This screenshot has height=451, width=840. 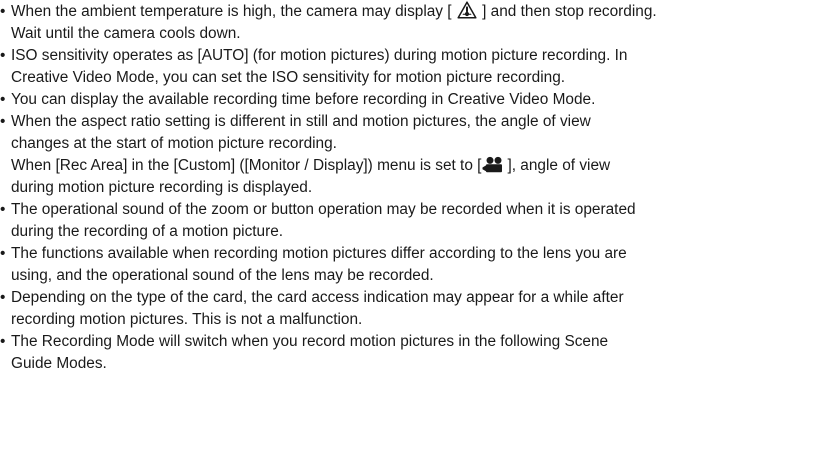 What do you see at coordinates (423, 34) in the screenshot?
I see `note-line: Wait until the camera cools down.` at bounding box center [423, 34].